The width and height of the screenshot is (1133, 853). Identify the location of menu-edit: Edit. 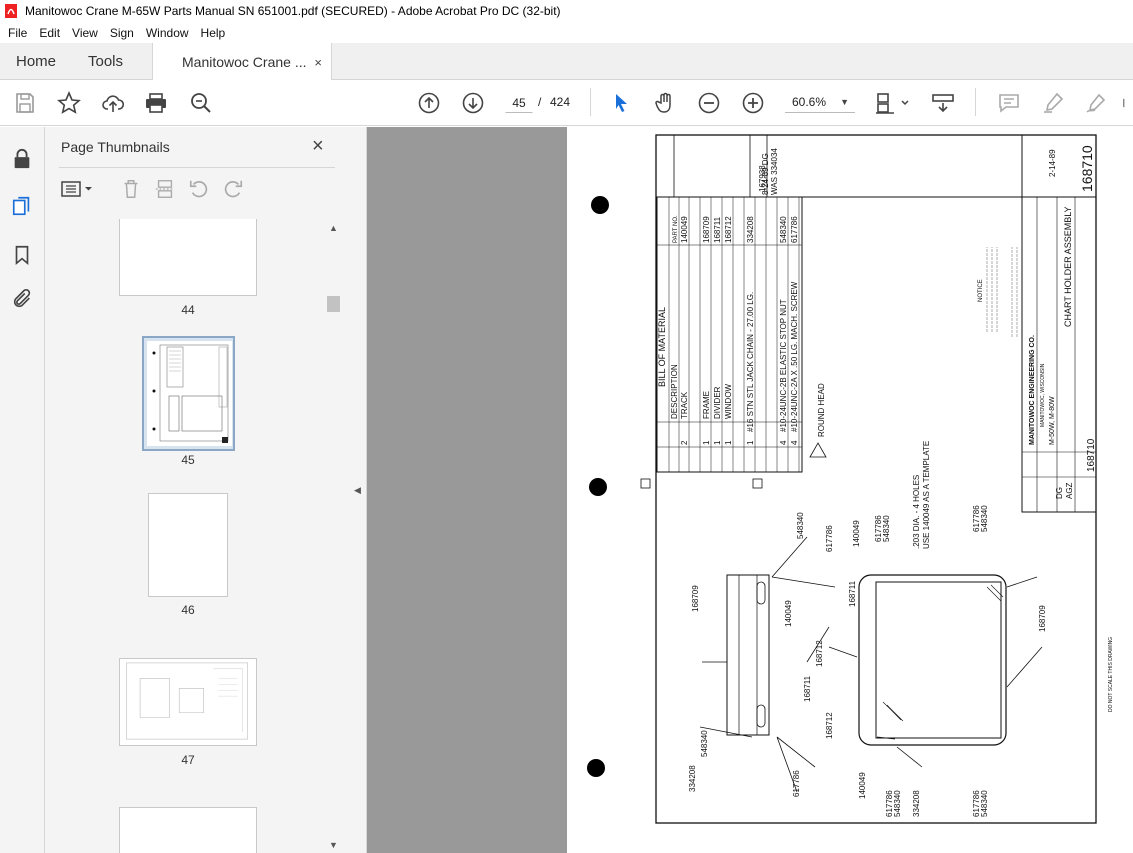
(49, 33).